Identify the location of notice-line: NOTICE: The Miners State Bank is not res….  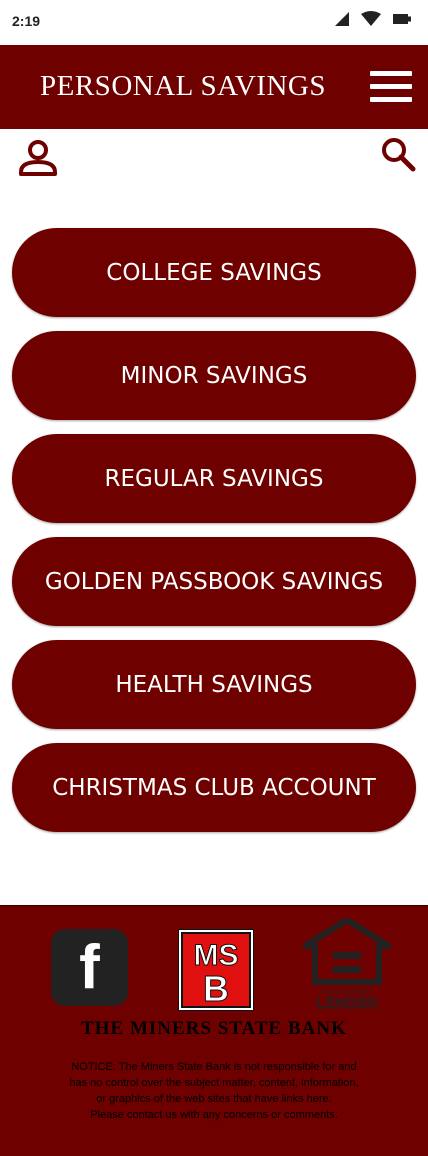
(214, 1067).